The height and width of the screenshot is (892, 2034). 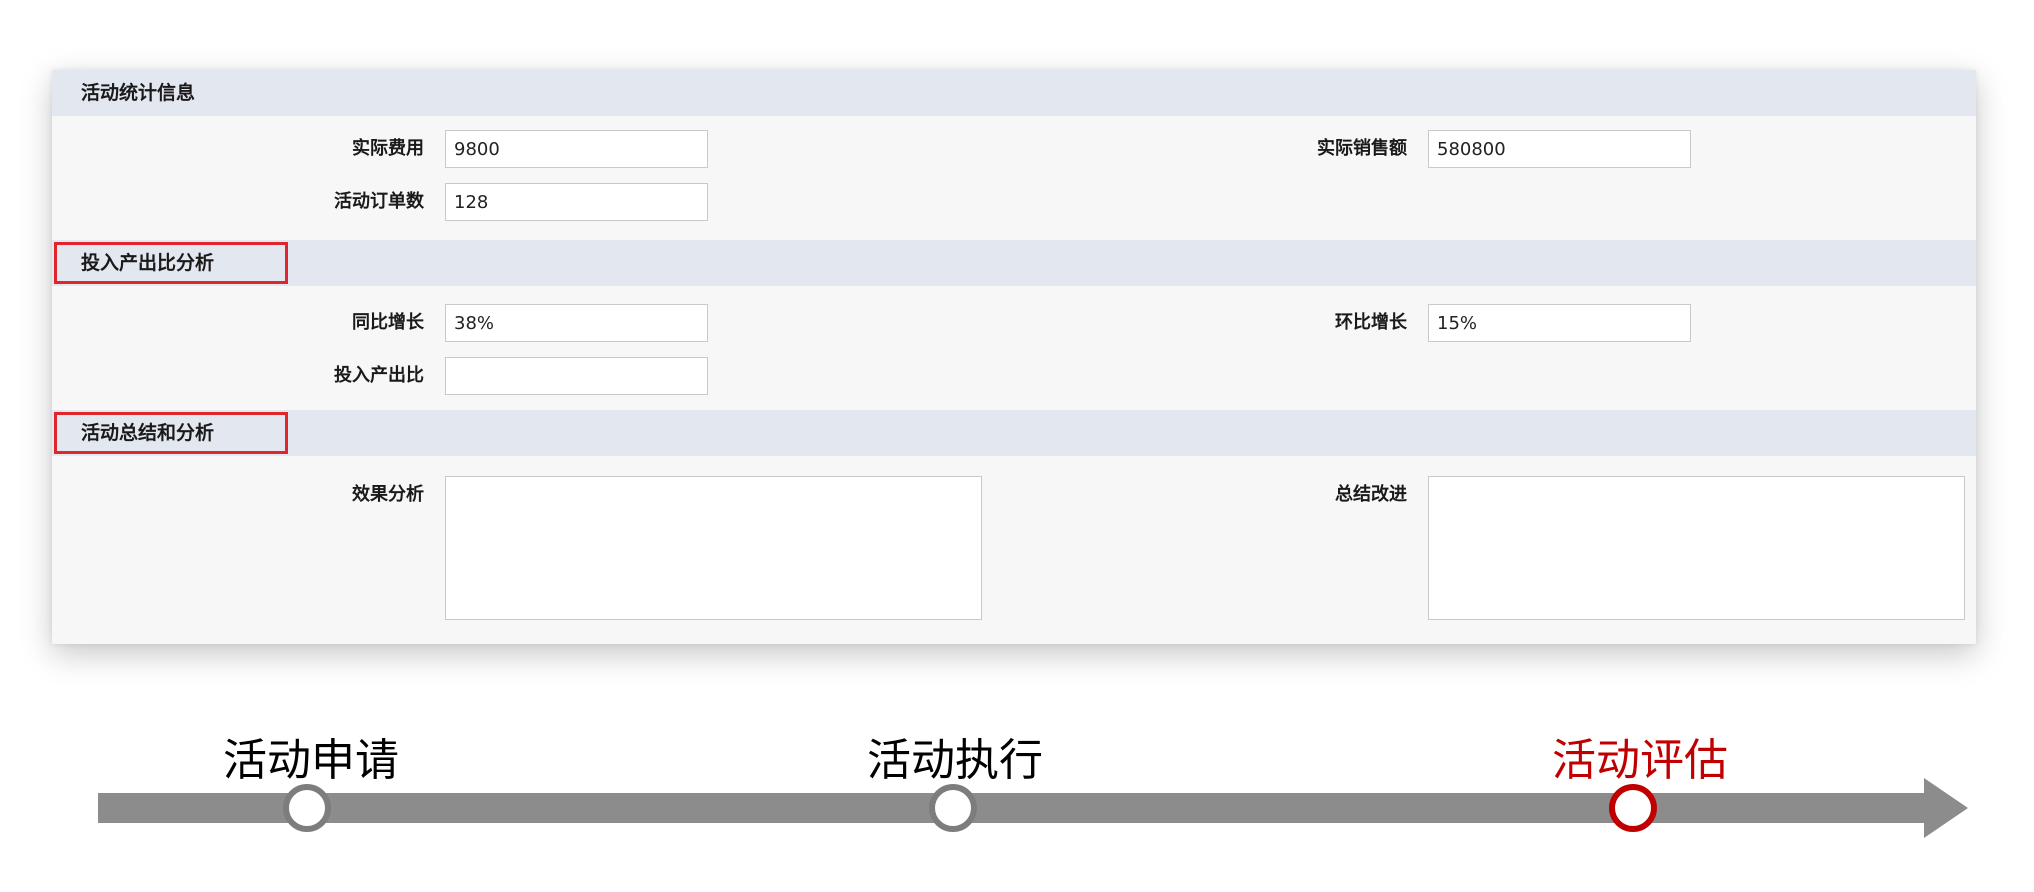 What do you see at coordinates (713, 548) in the screenshot?
I see `effect-analysis-textarea` at bounding box center [713, 548].